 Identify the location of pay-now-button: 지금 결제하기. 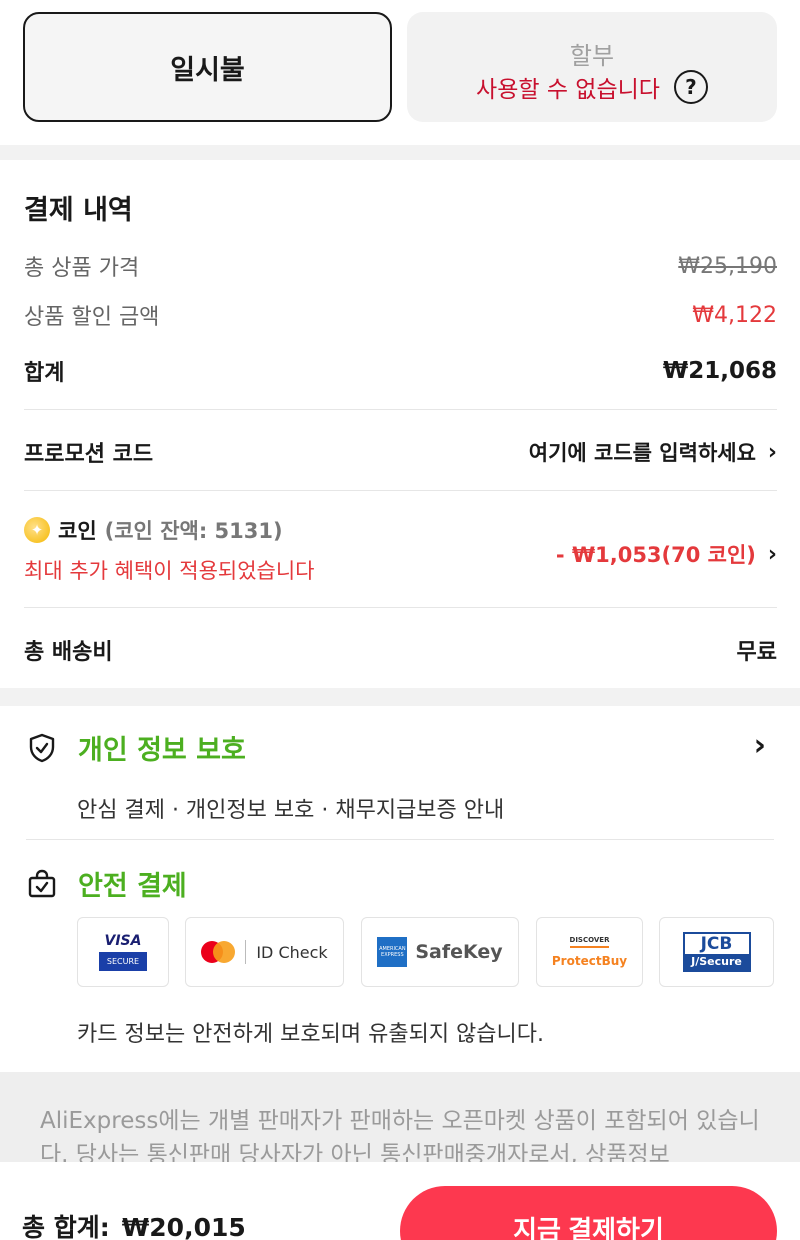
(588, 1213).